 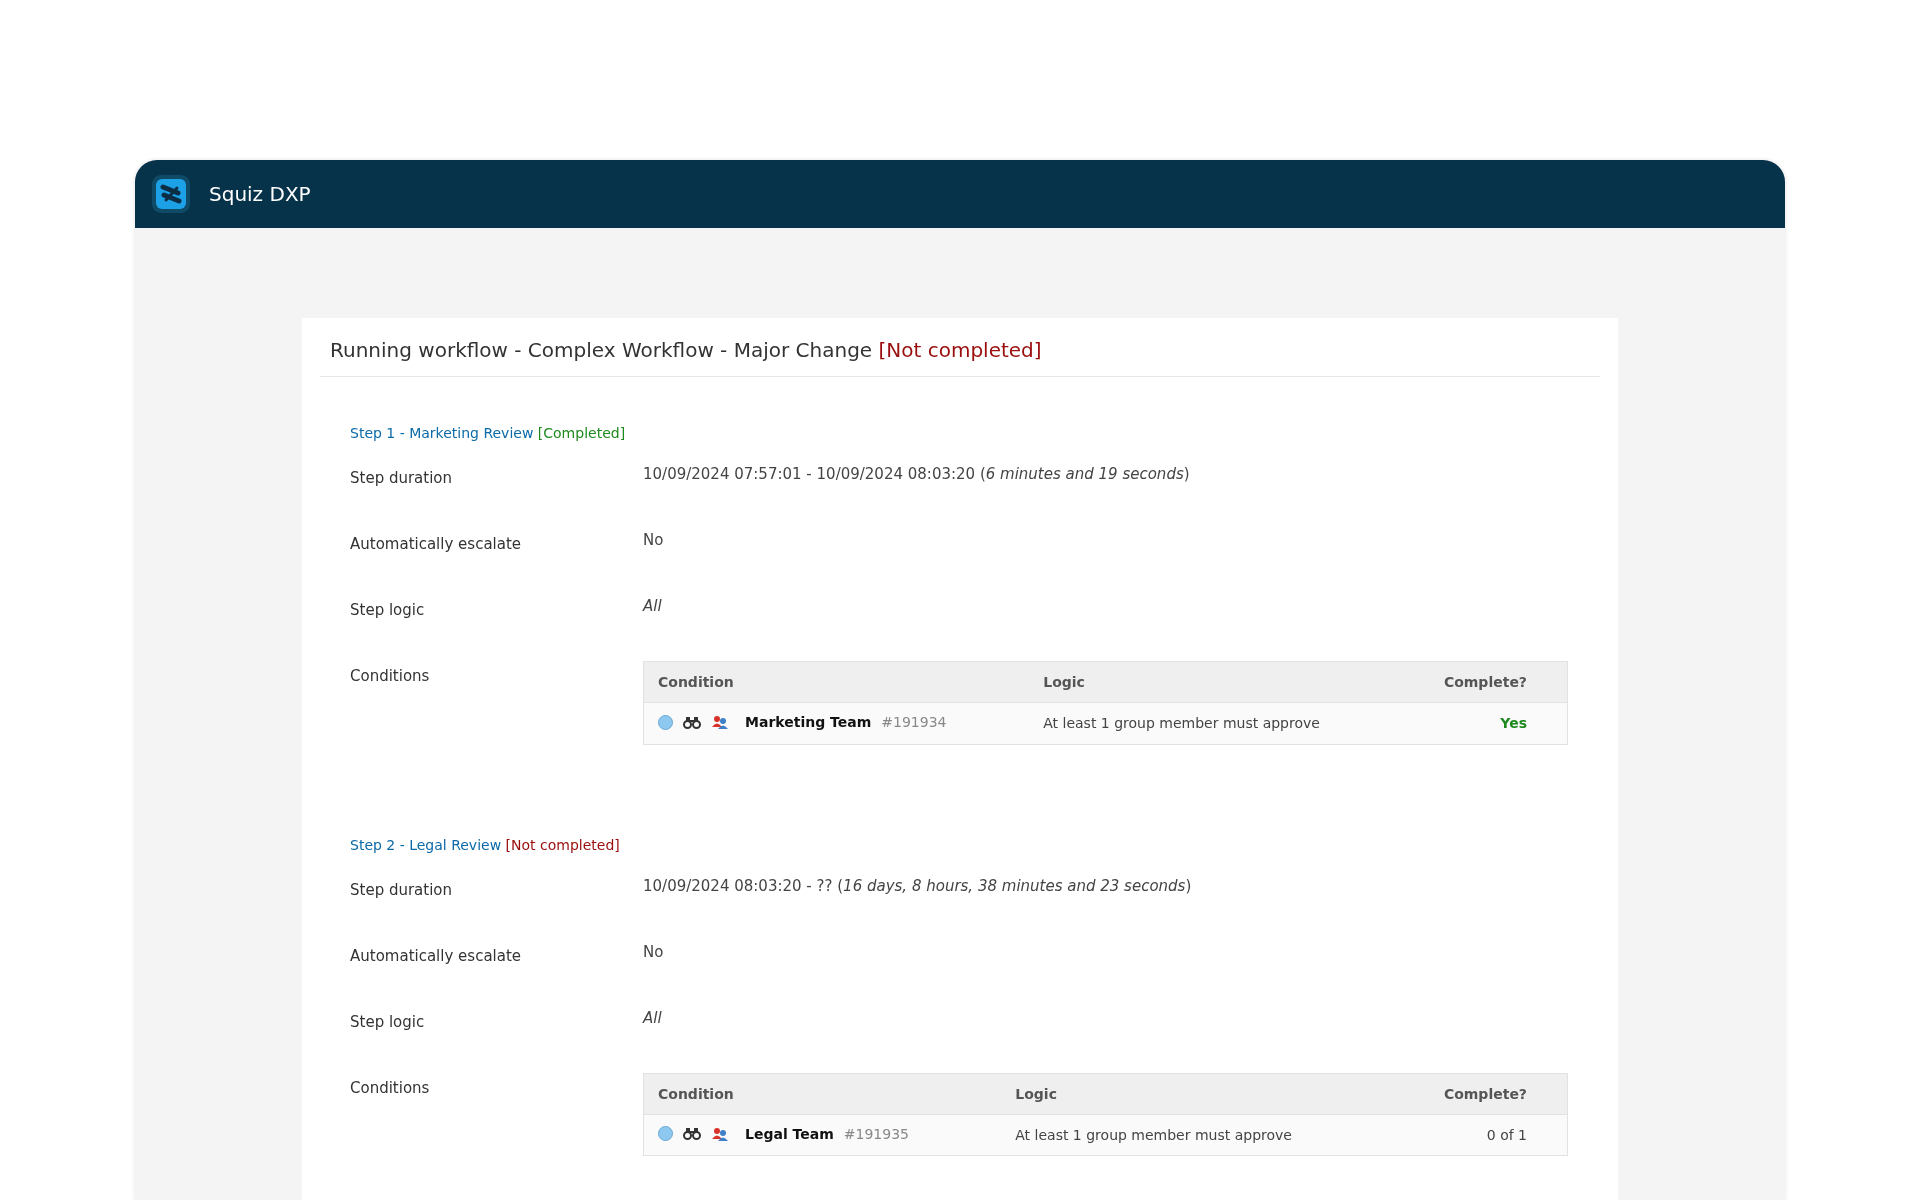 I want to click on table-cell: Yes, so click(x=1484, y=723).